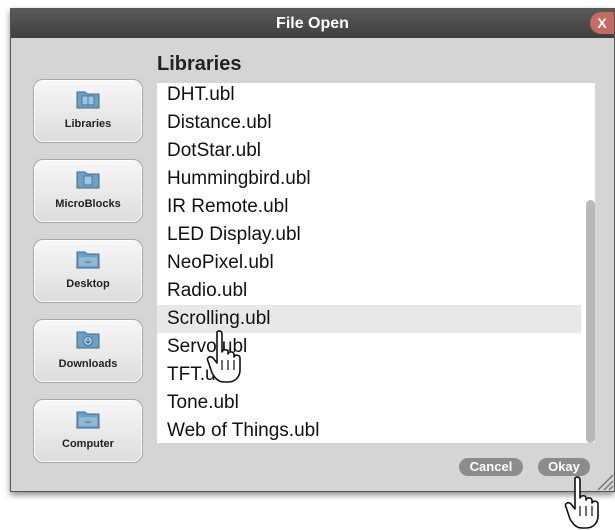  I want to click on dialog-title: File Open, so click(312, 23).